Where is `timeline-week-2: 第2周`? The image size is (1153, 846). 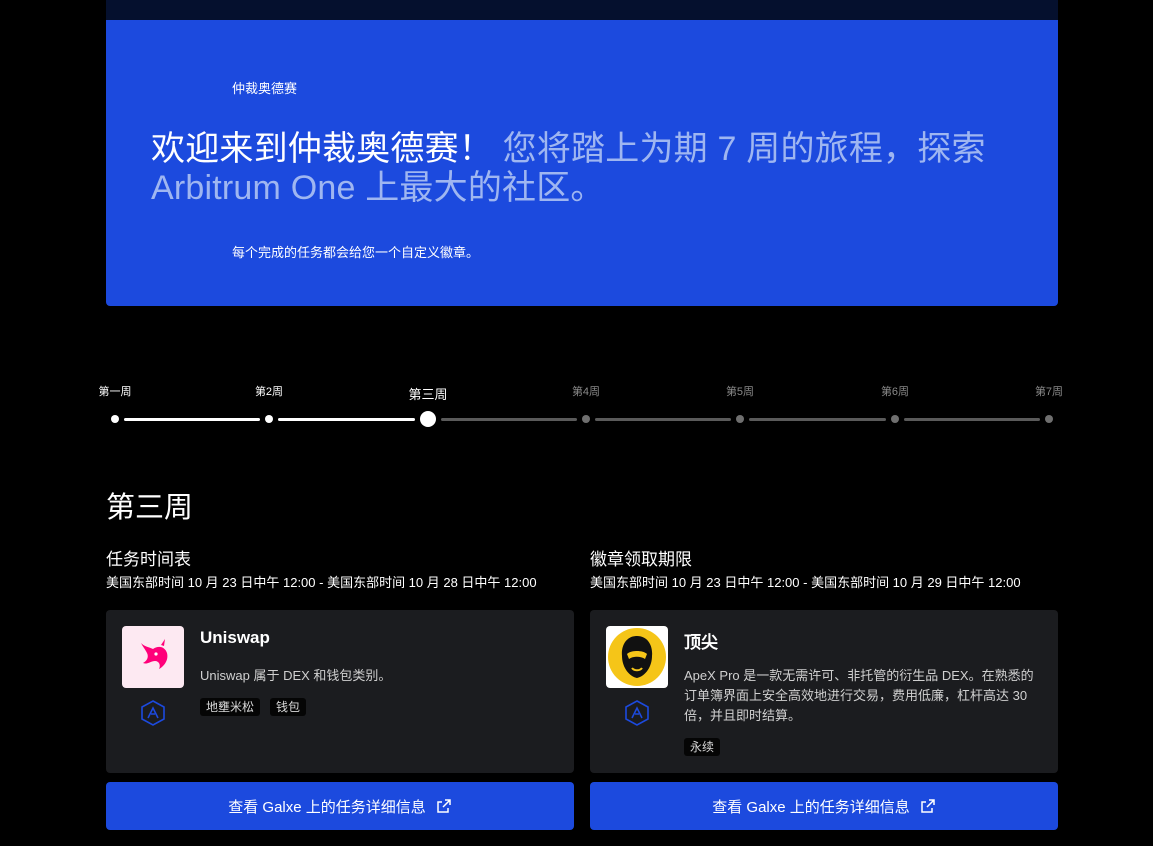
timeline-week-2: 第2周 is located at coordinates (269, 391).